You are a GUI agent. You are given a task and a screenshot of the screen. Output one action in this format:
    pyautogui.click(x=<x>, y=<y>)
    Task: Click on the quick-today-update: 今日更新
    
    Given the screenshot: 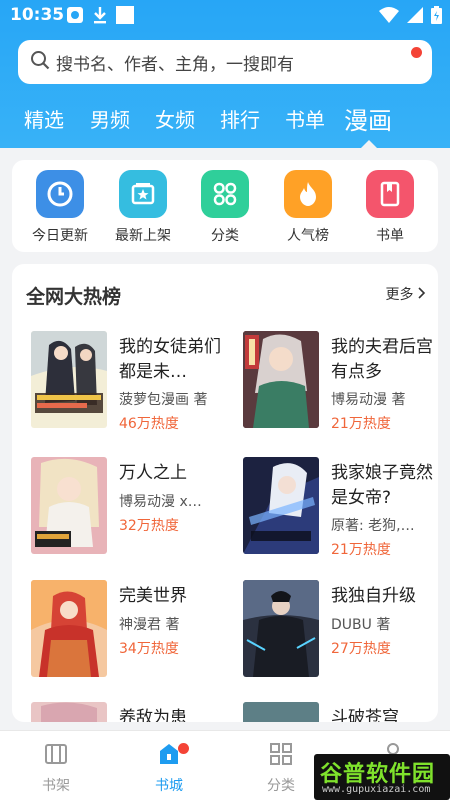 What is the action you would take?
    pyautogui.click(x=60, y=207)
    